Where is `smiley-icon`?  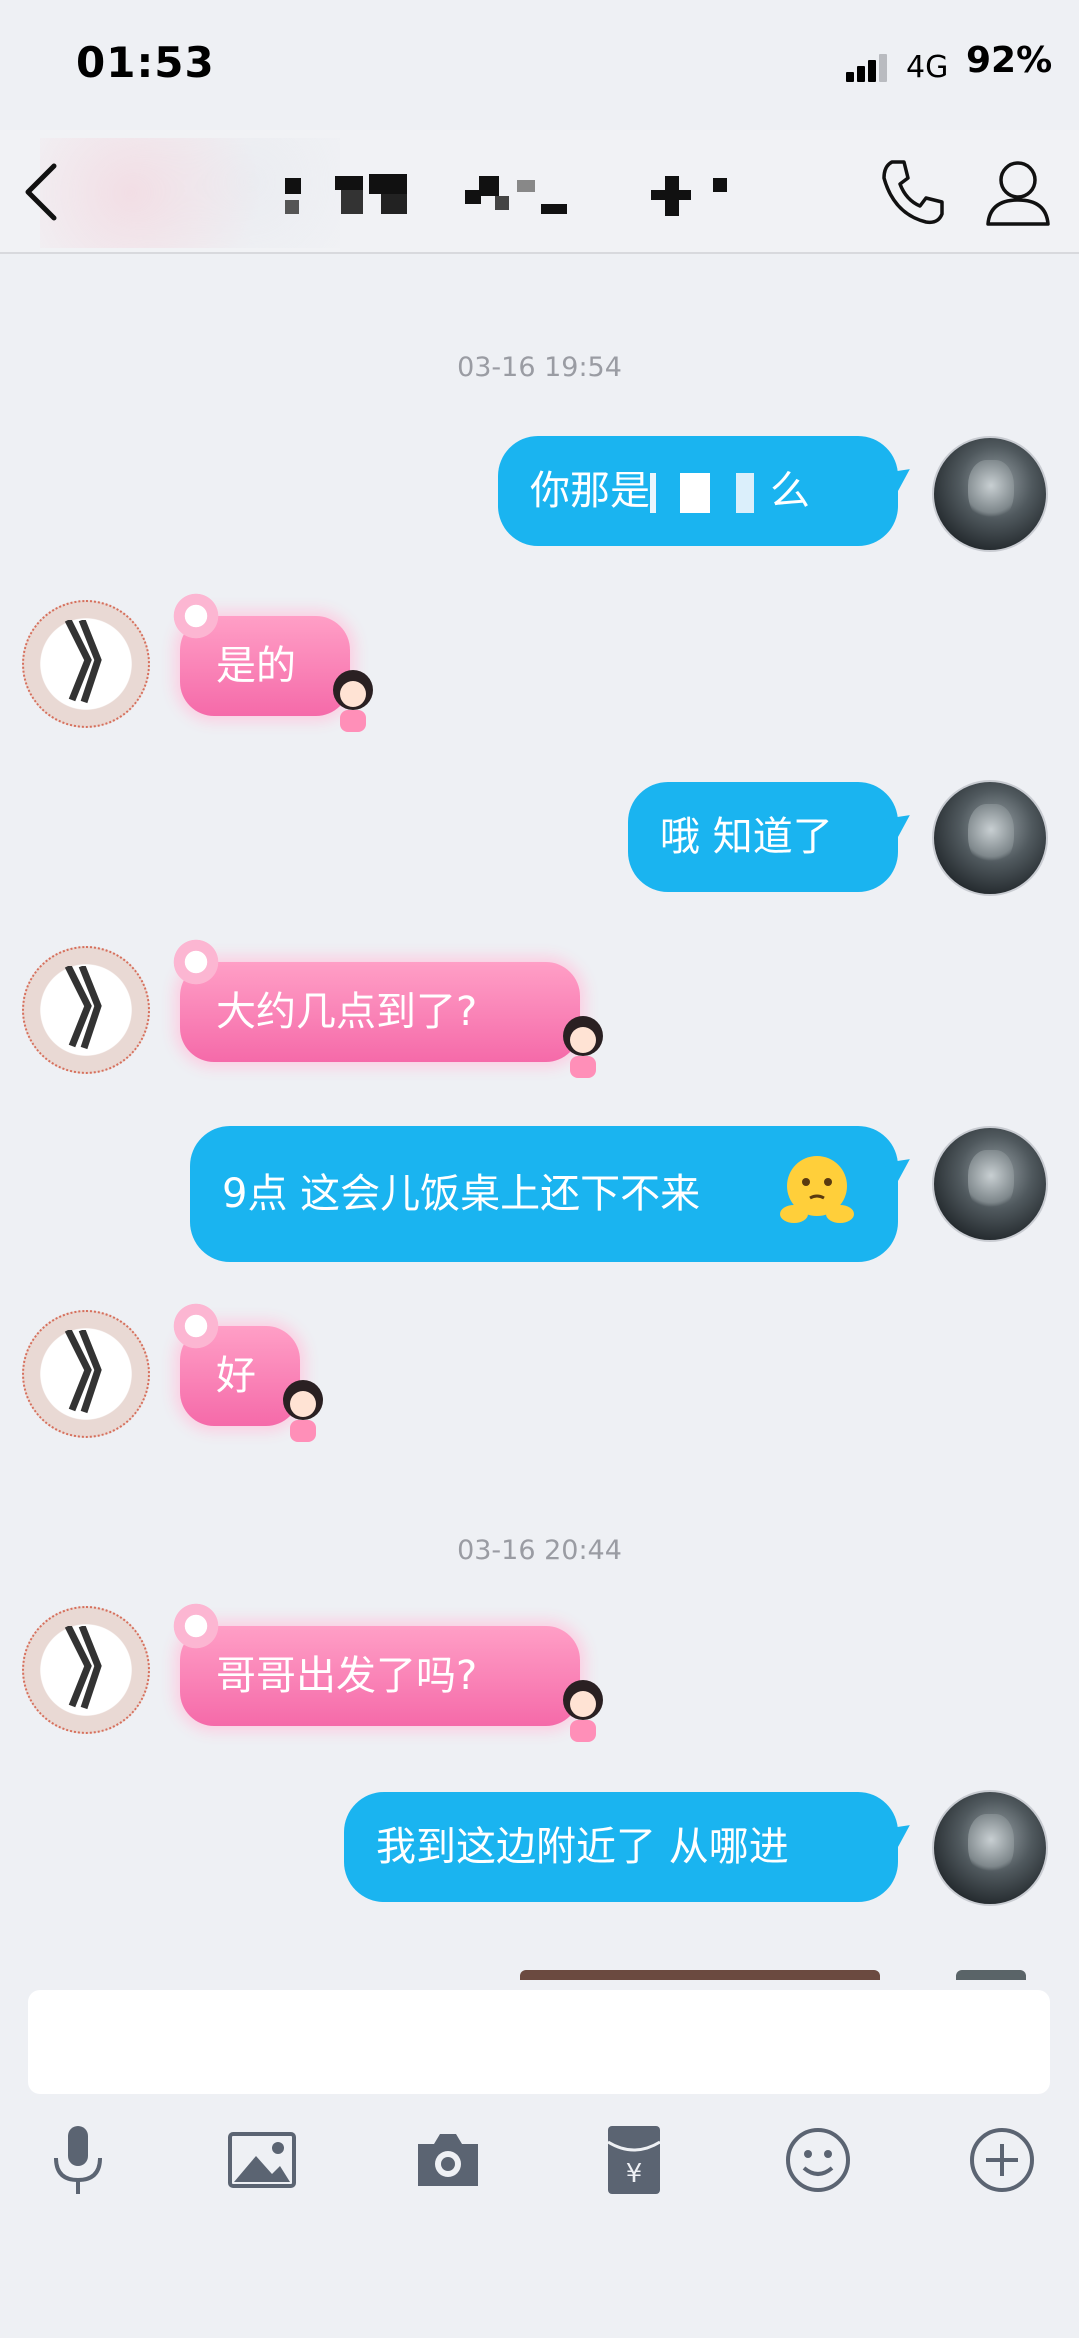 smiley-icon is located at coordinates (818, 2160).